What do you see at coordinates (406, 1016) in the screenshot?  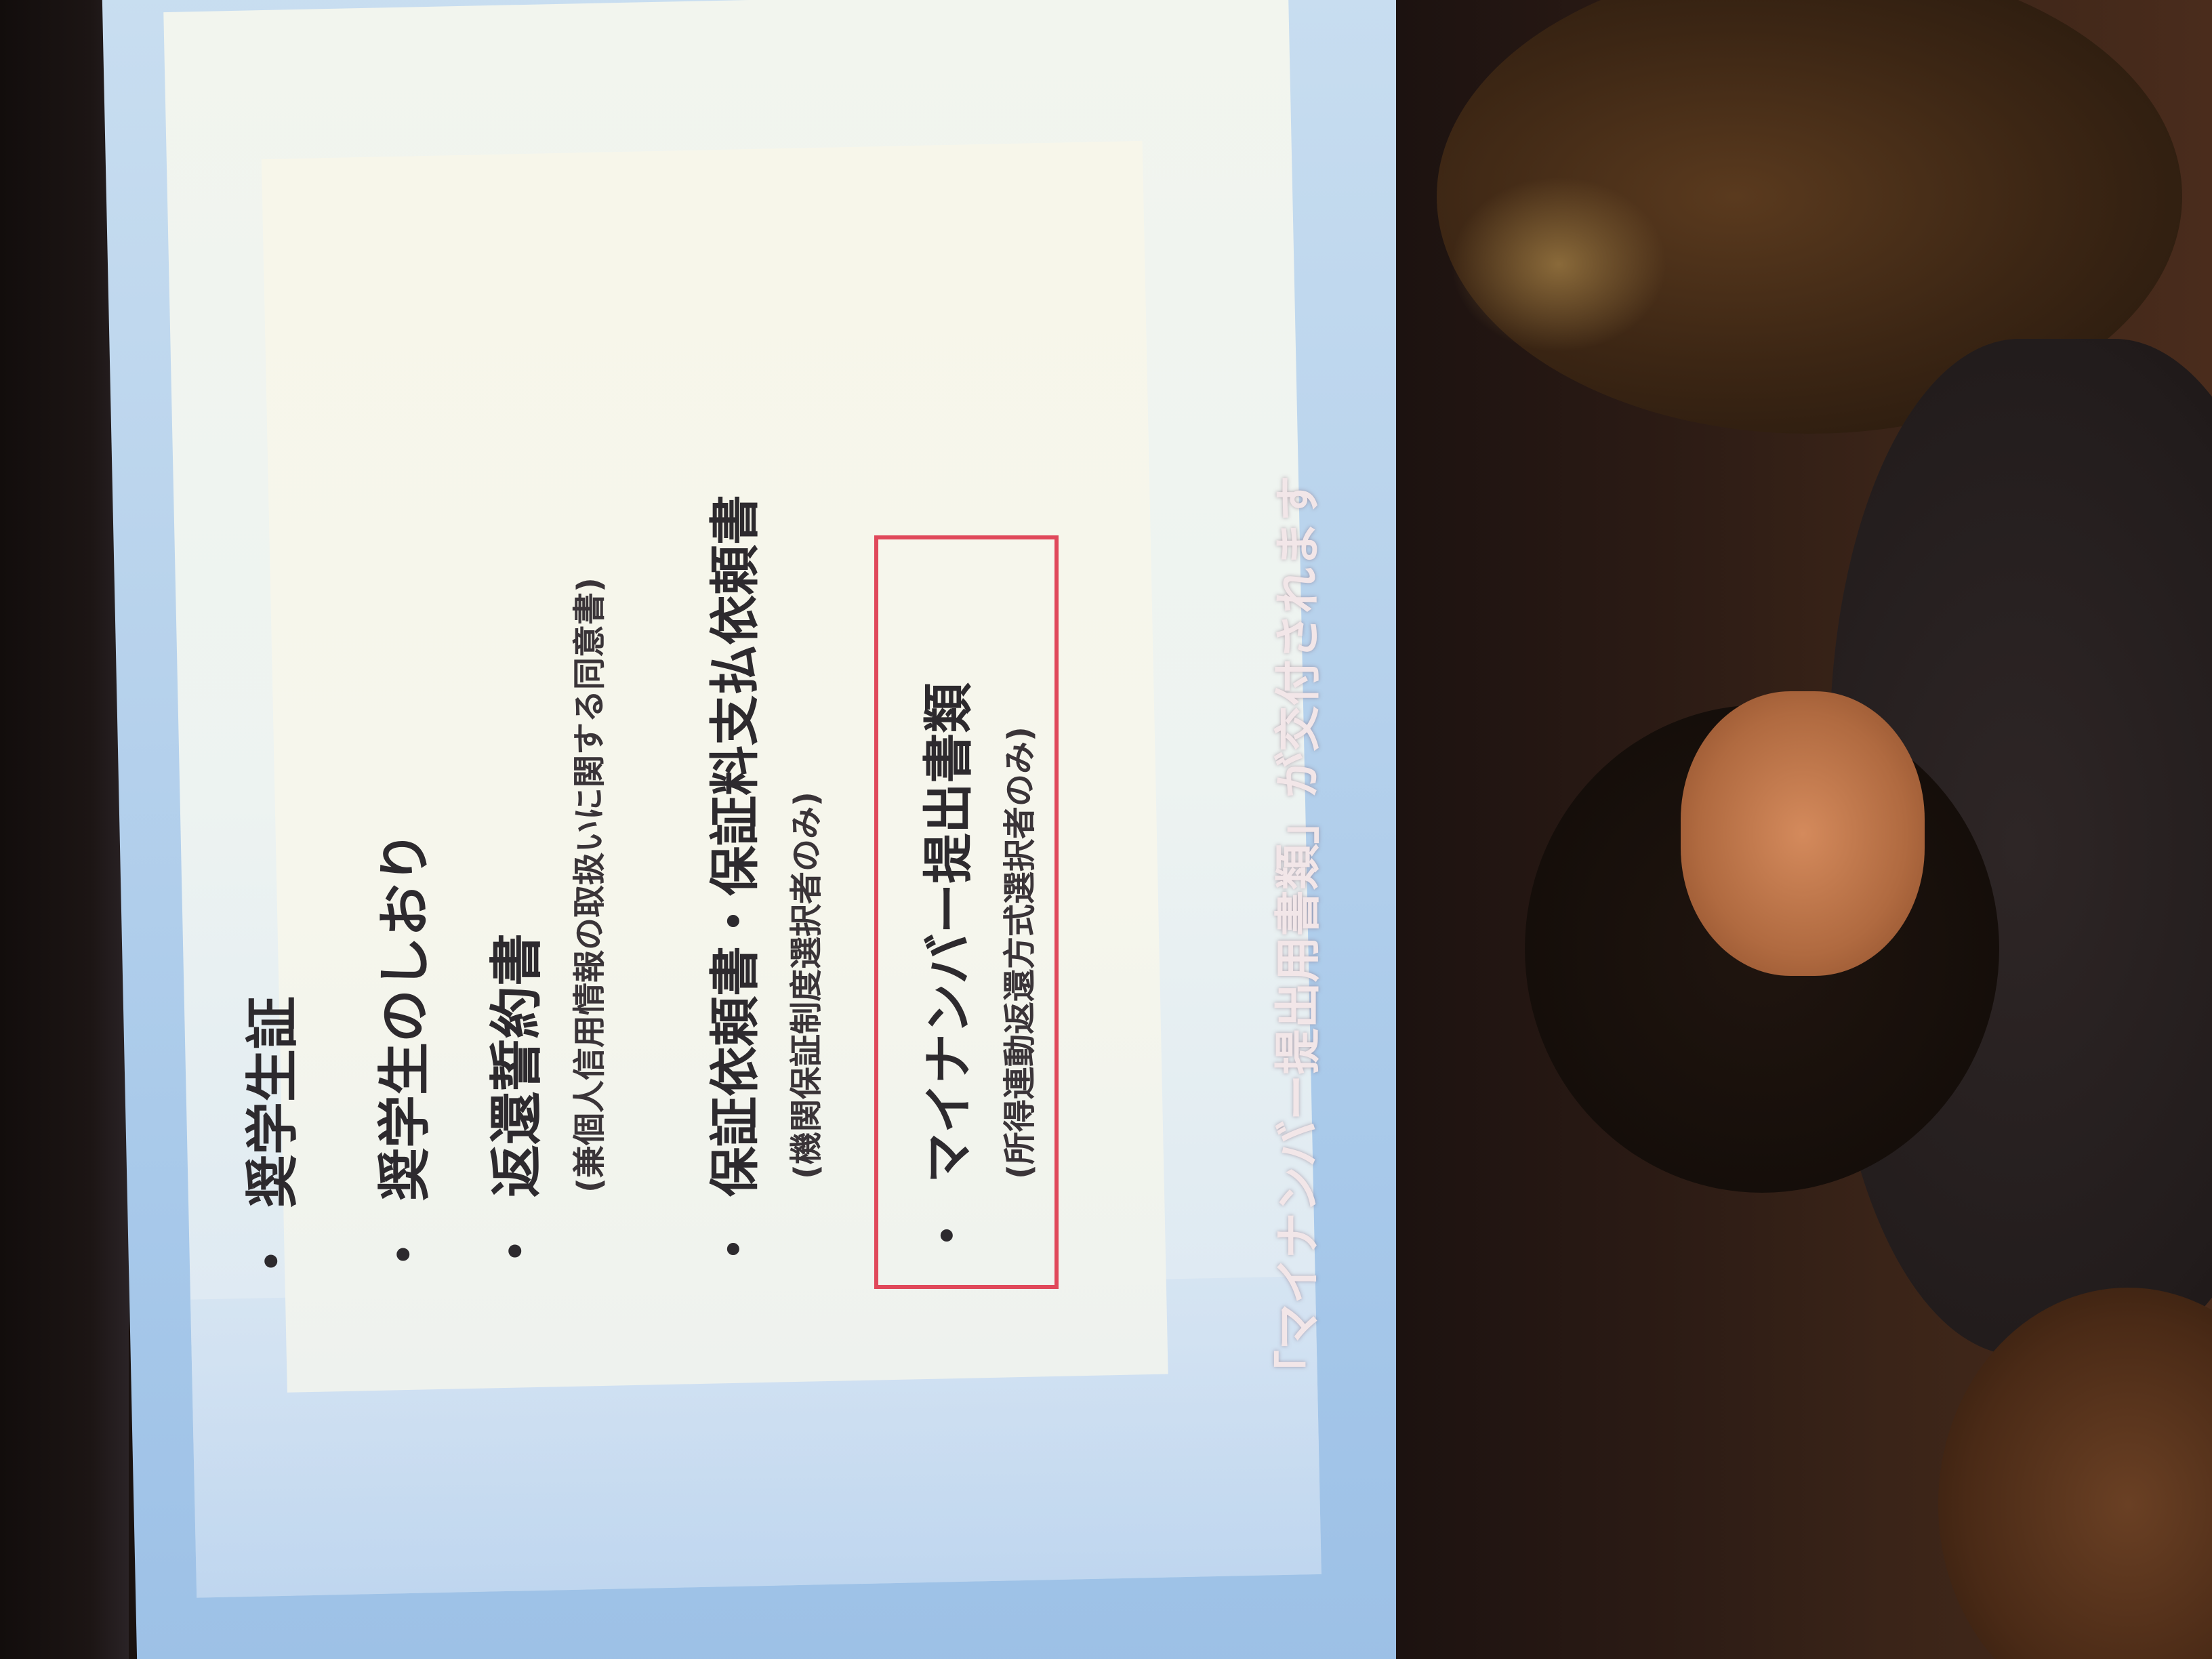 I see `slide-item-2-text: 奨学生のしおり` at bounding box center [406, 1016].